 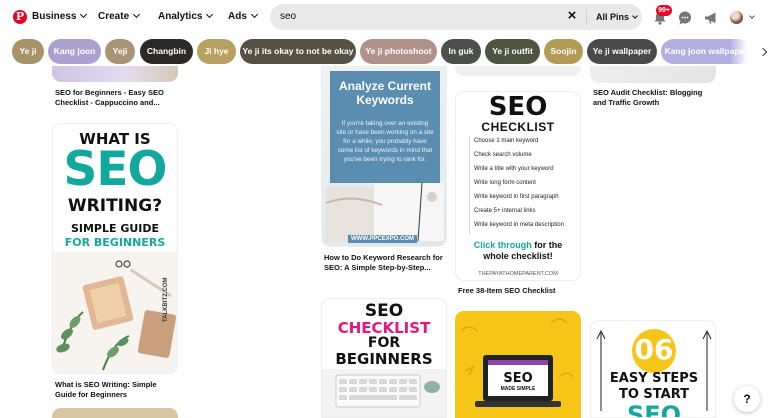 What do you see at coordinates (563, 51) in the screenshot?
I see `chip-soojin: Soojin` at bounding box center [563, 51].